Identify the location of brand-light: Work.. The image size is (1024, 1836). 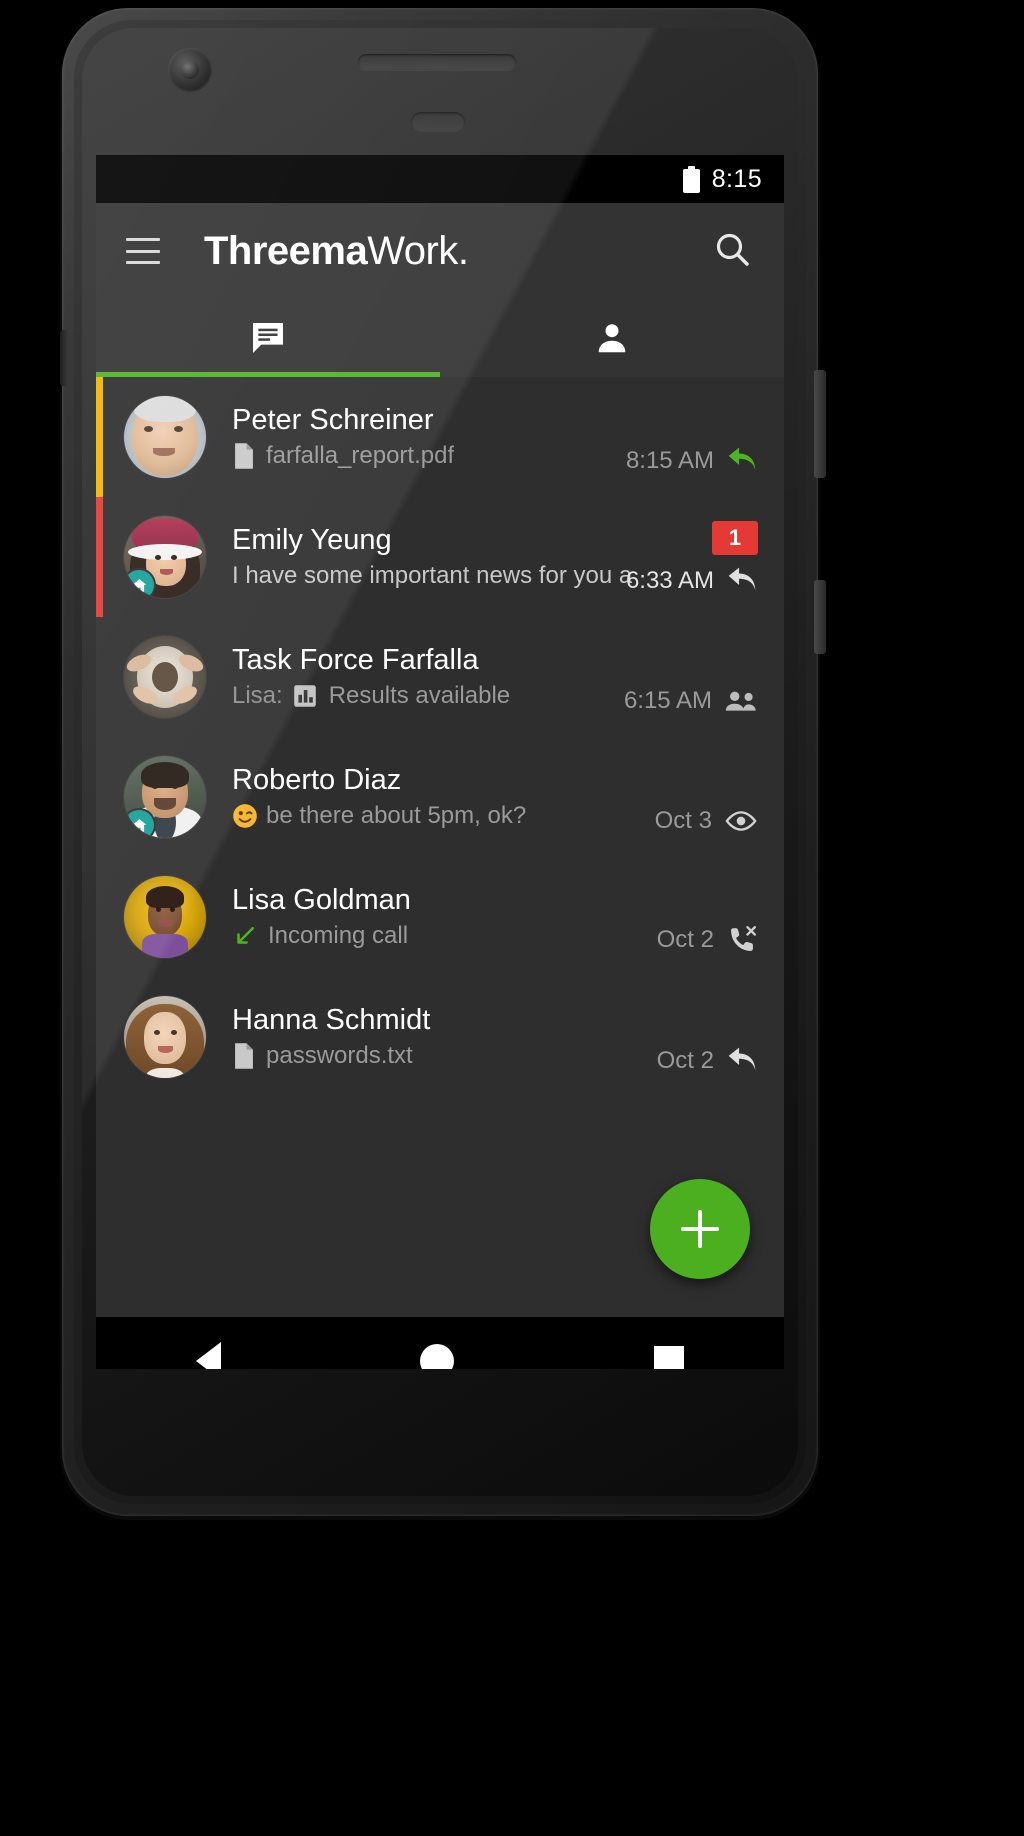
(418, 251).